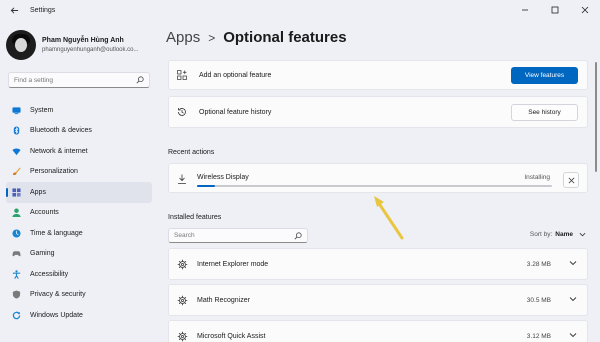 Image resolution: width=600 pixels, height=342 pixels. I want to click on add-feature-card: Add an optional feature View features, so click(378, 75).